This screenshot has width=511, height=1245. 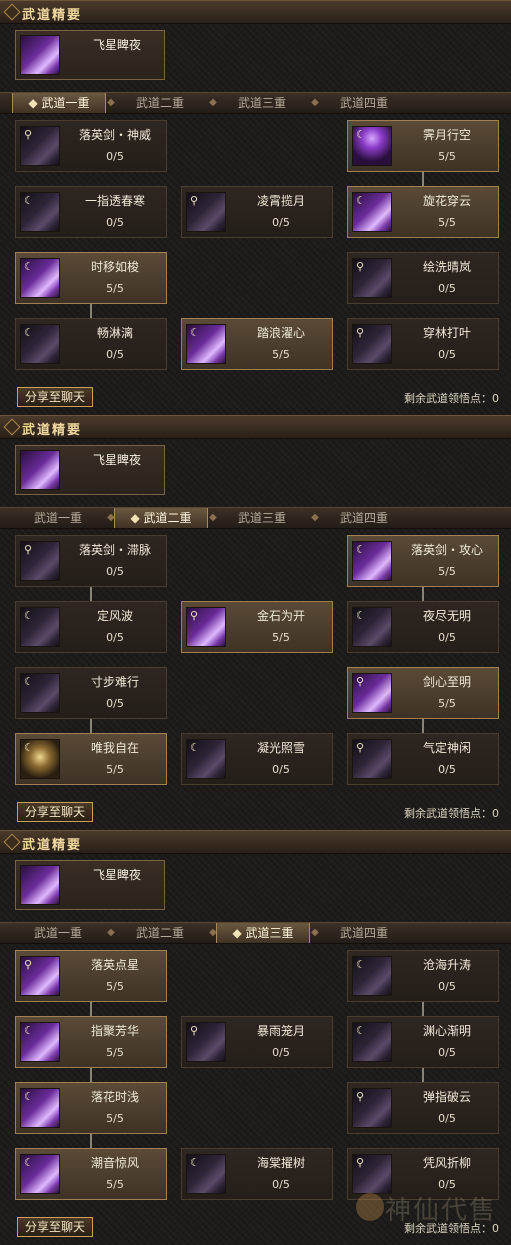 I want to click on tab-tier-1: ◆ 武道一重, so click(x=59, y=103).